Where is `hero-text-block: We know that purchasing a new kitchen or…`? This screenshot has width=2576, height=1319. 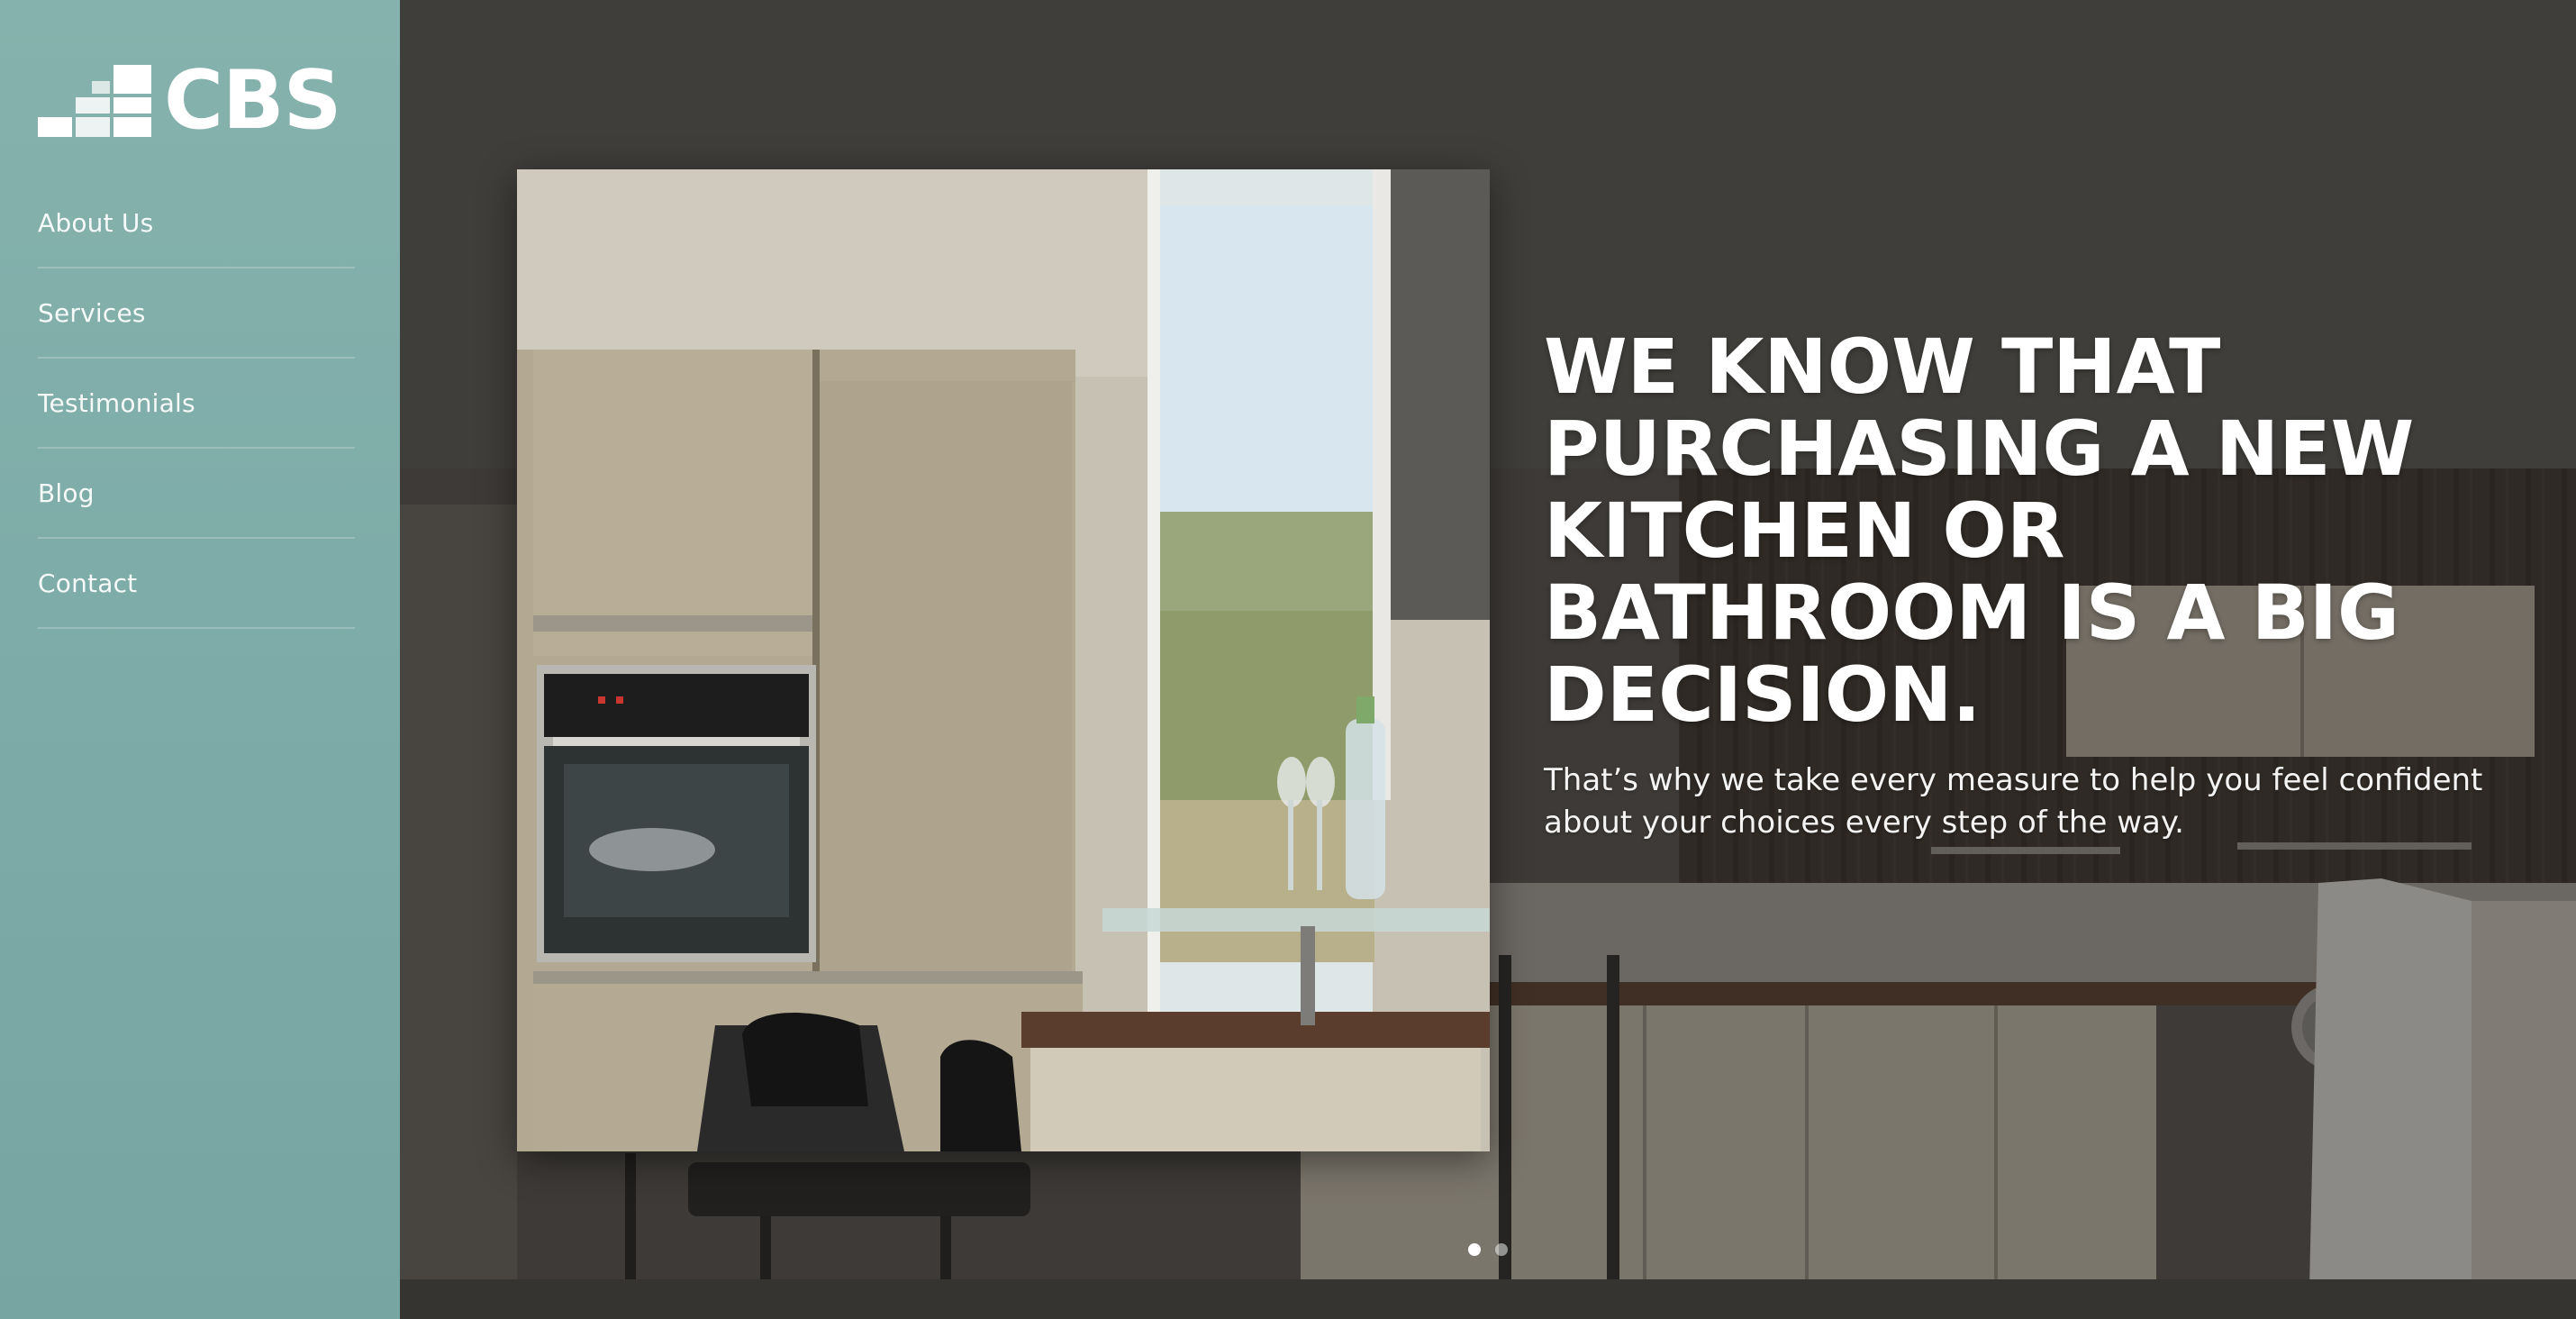 hero-text-block: We know that purchasing a new kitchen or… is located at coordinates (2030, 585).